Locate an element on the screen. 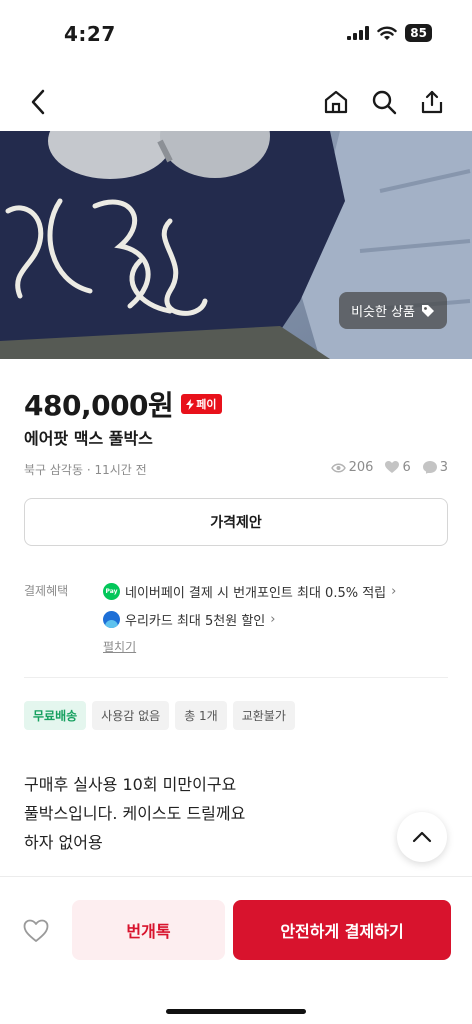 The width and height of the screenshot is (472, 1024). similar-products-button: 비슷한 상품 is located at coordinates (393, 310).